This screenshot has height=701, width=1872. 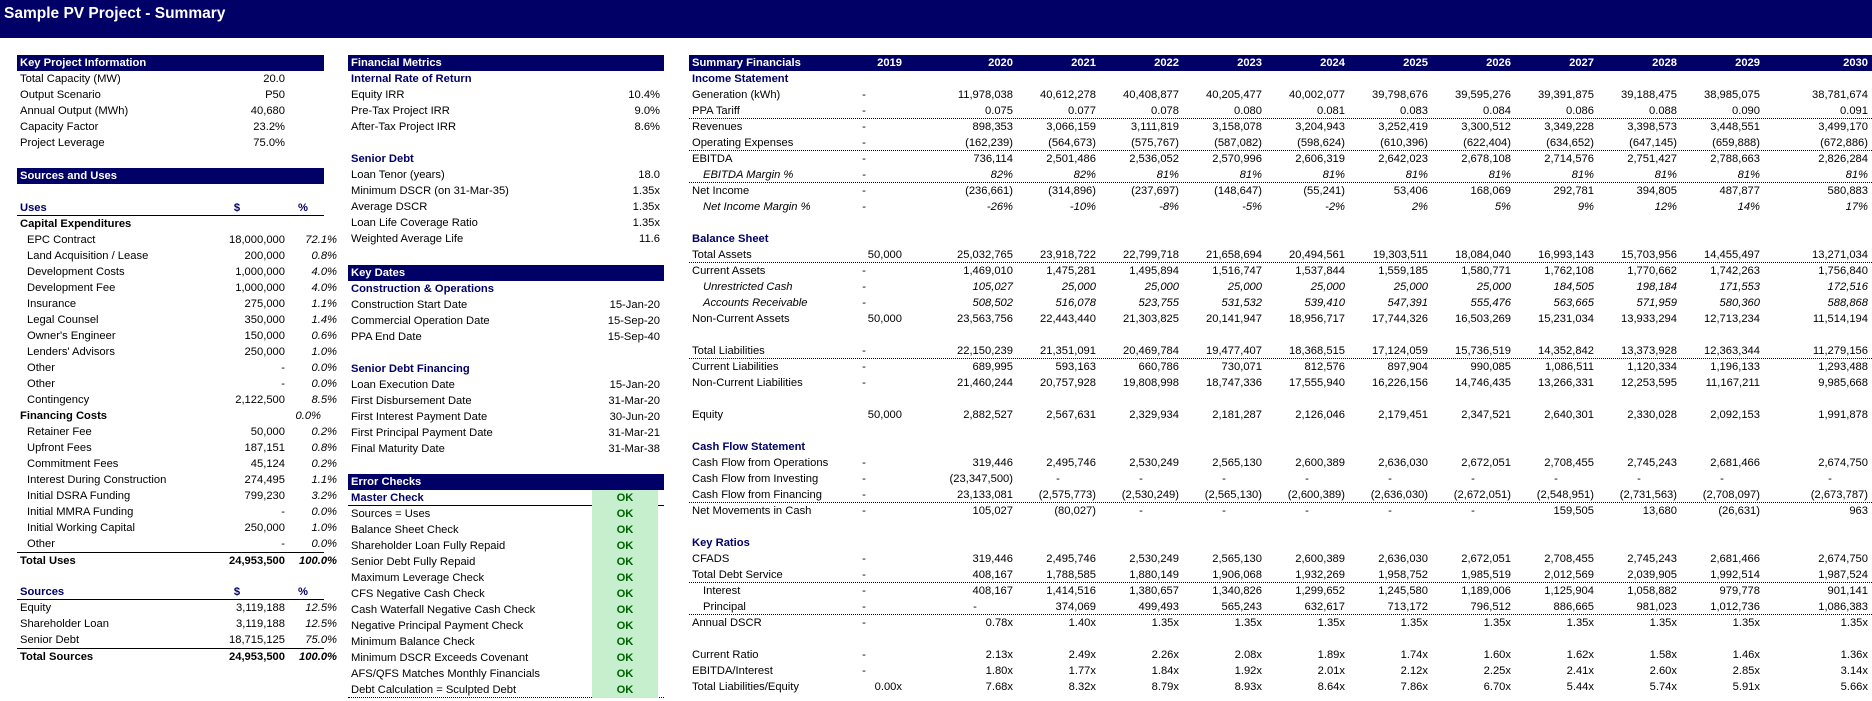 I want to click on financing-costs-header-row: Financing Costs 0.0%, so click(x=170, y=416).